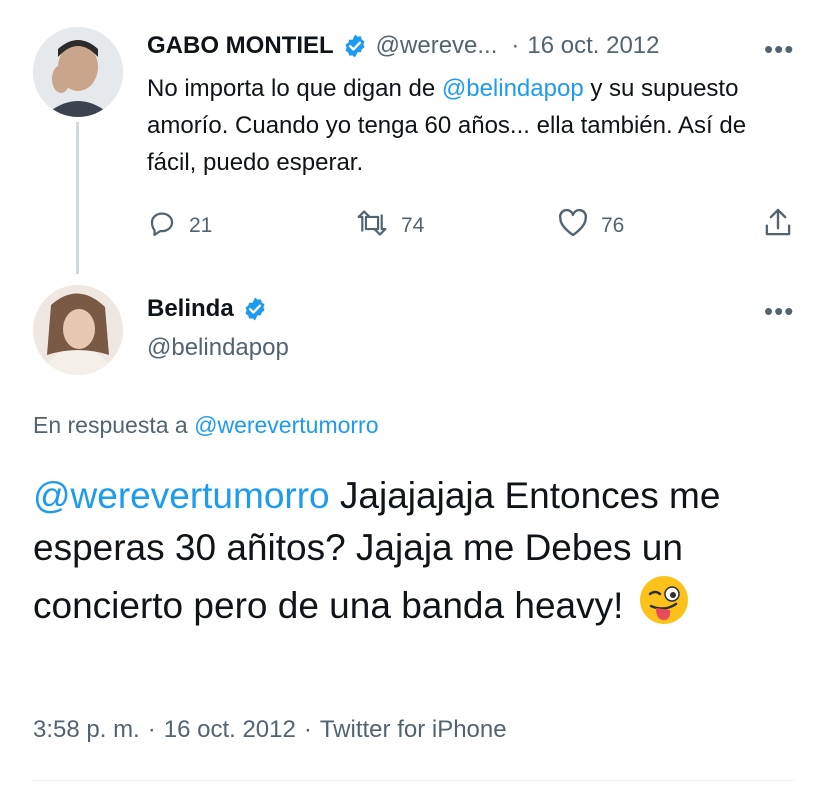 Image resolution: width=828 pixels, height=804 pixels. Describe the element at coordinates (413, 225) in the screenshot. I see `retweet-count: 74` at that location.